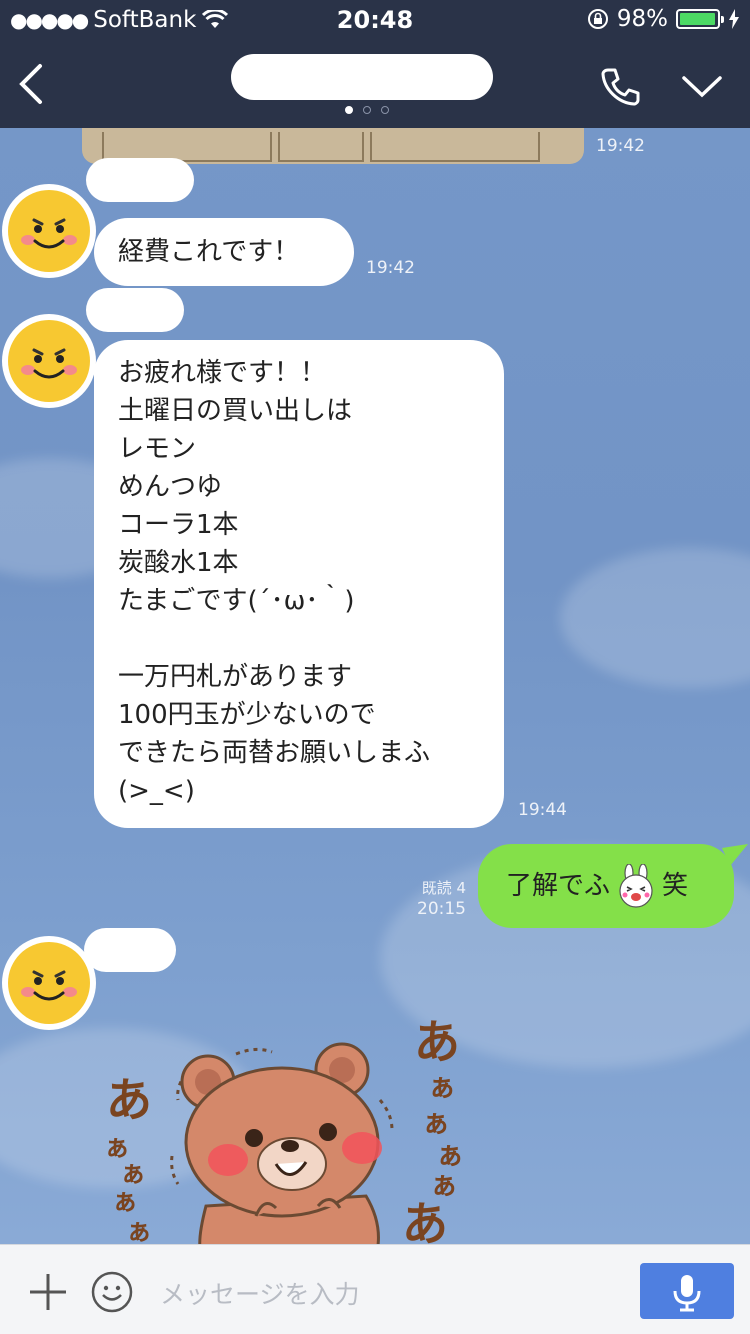  What do you see at coordinates (284, 1129) in the screenshot?
I see `bear-sticker-icon: あ ぁ ぁ ぁ ぁ あ ぁ ぁ ぁ ぁ あ` at bounding box center [284, 1129].